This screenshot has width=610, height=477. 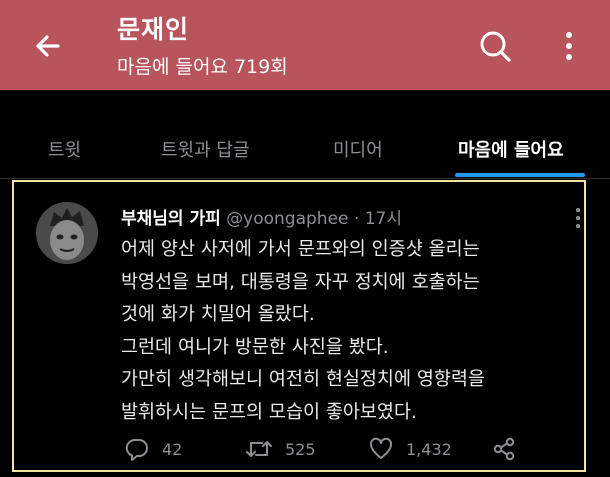 I want to click on like-button: 1,432, so click(x=410, y=449).